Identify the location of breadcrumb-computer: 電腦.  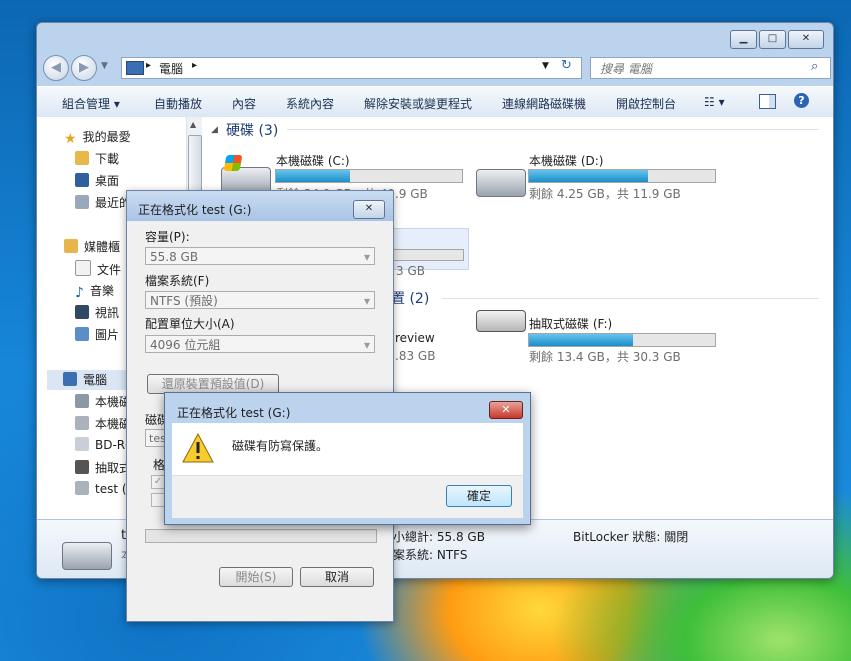
(171, 68).